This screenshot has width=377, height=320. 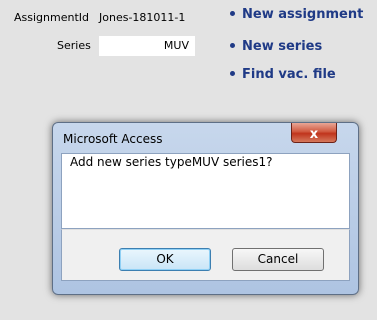 I want to click on find-vac-file-link-label: Find vac. file, so click(x=289, y=74).